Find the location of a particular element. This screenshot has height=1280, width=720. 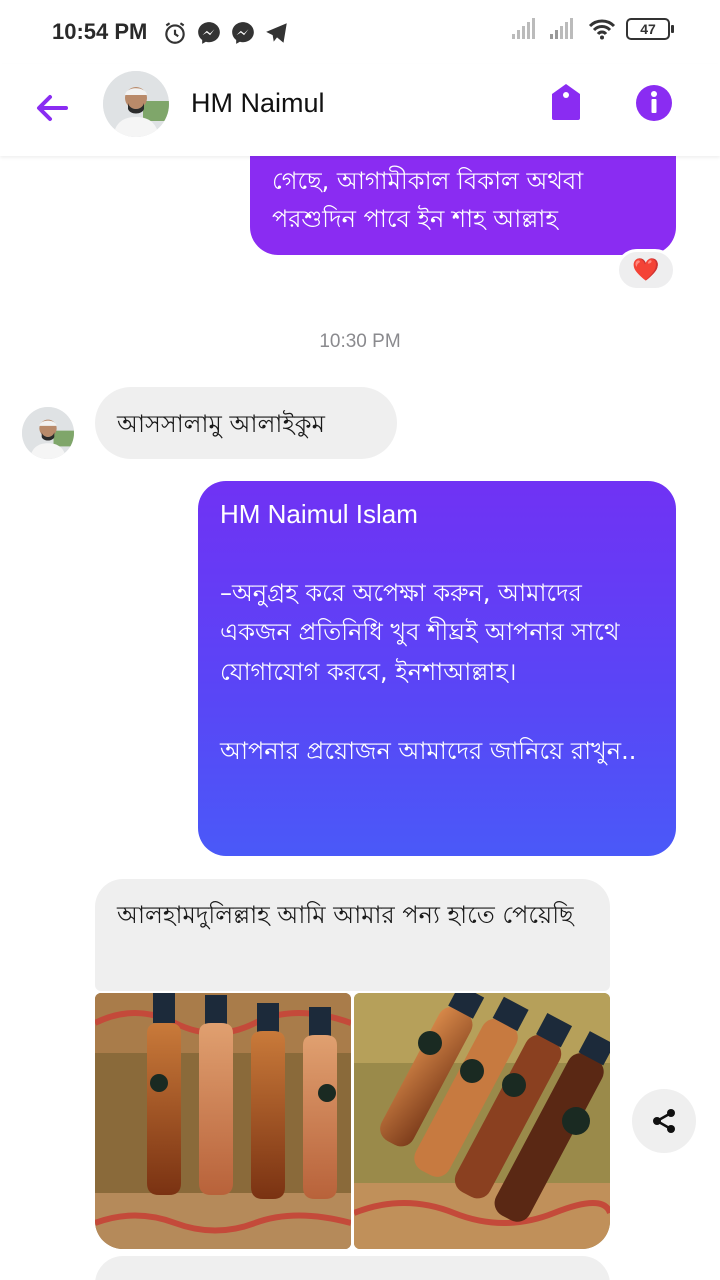

alarm-icon is located at coordinates (175, 33).